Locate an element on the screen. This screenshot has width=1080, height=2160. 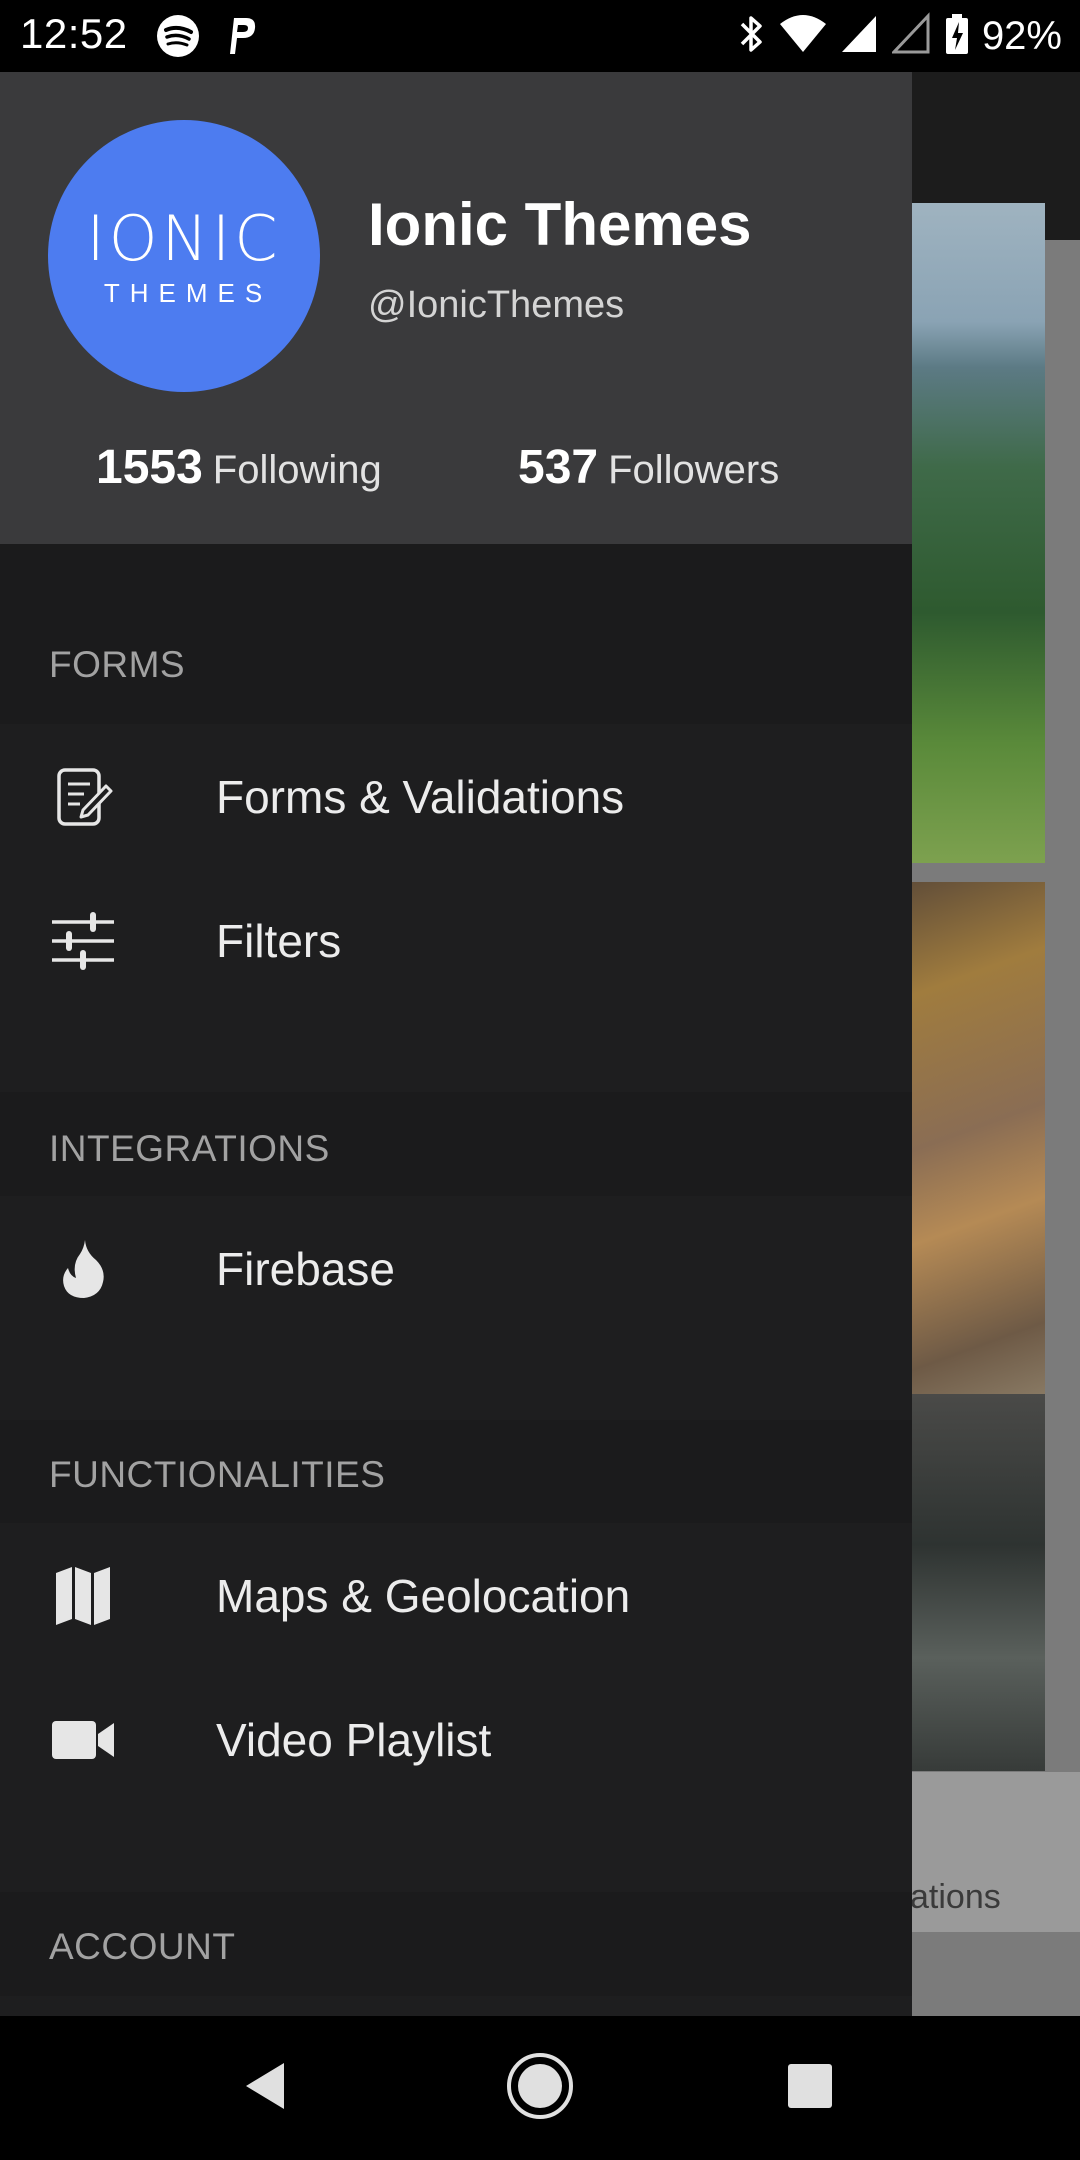
avatar: IONIC THEMES is located at coordinates (184, 256).